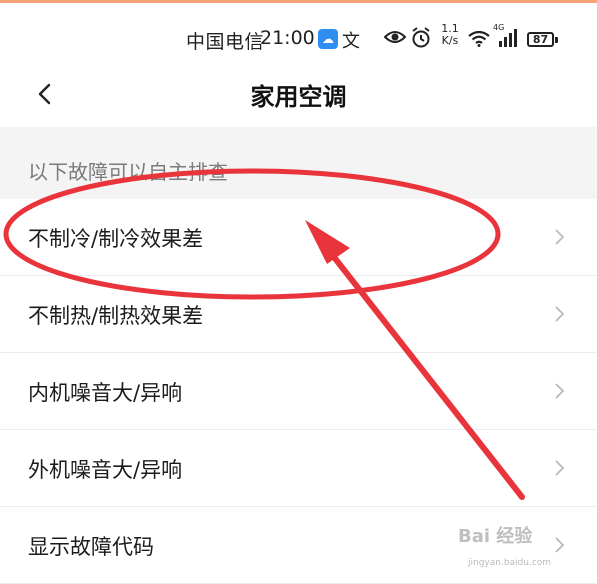 This screenshot has height=584, width=597. I want to click on translate-icon: 文, so click(351, 41).